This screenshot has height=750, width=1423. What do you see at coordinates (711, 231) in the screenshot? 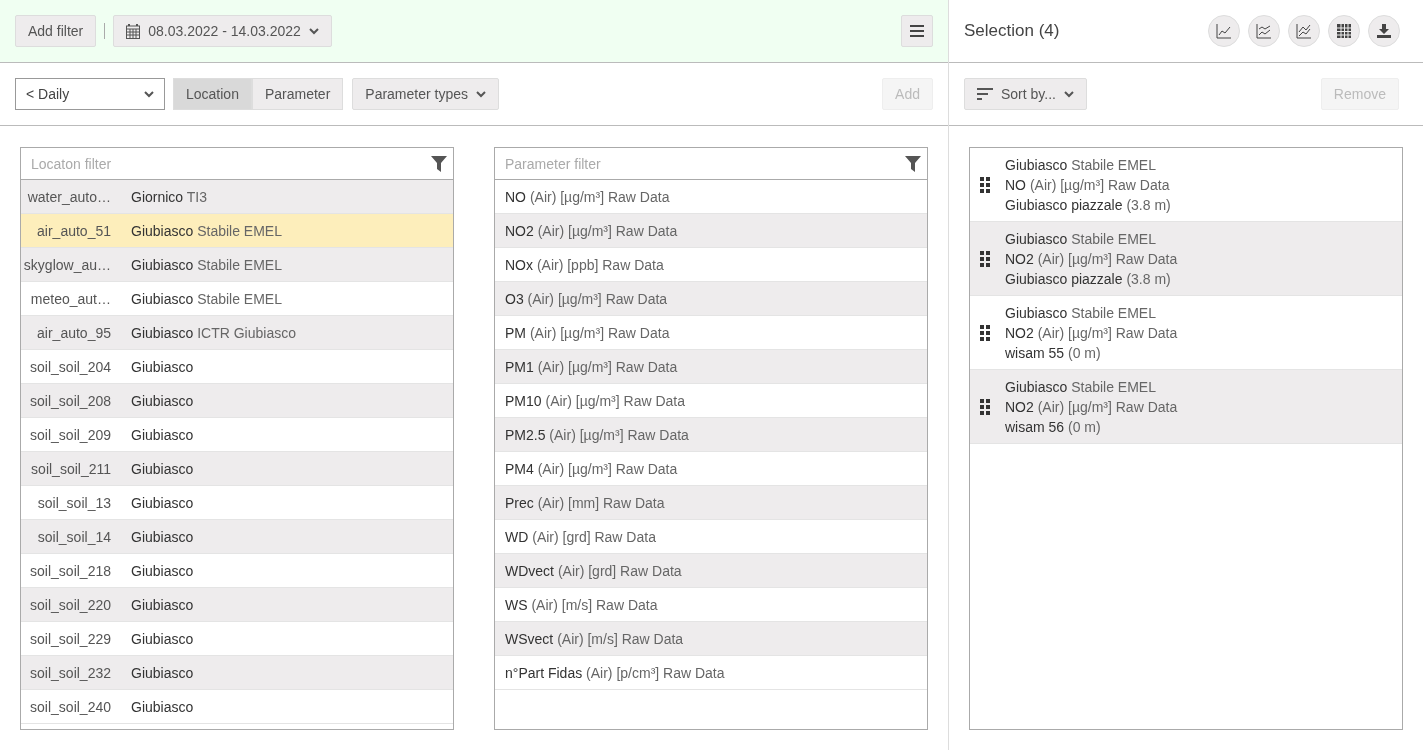
I see `parameter-row: NO2 (Air) [µg/m³] Raw Data` at bounding box center [711, 231].